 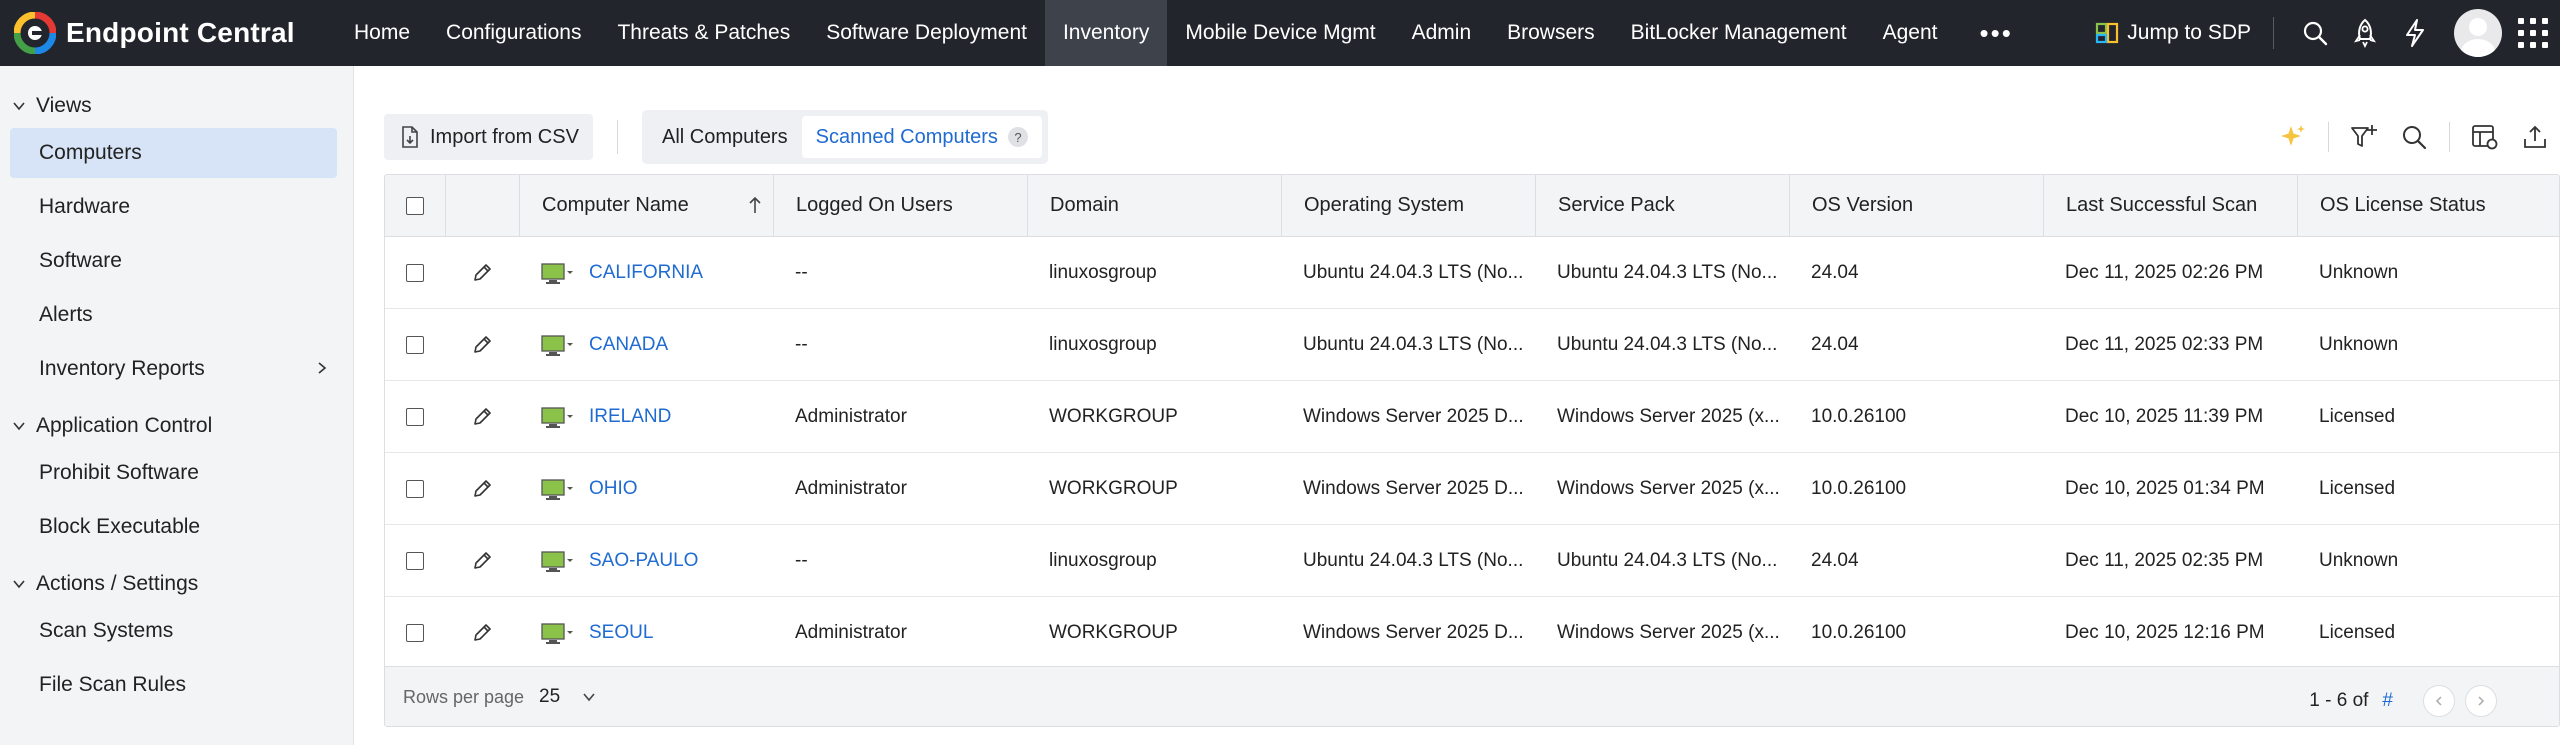 What do you see at coordinates (2533, 33) in the screenshot?
I see `apps-grid-icon` at bounding box center [2533, 33].